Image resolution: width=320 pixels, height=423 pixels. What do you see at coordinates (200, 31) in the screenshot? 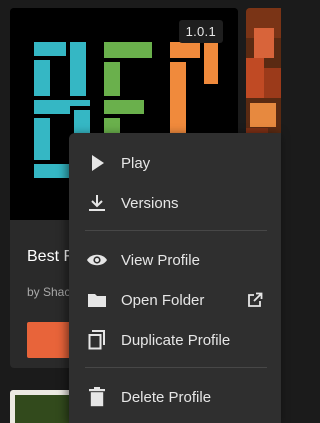
I see `version-badge: 1.0.1` at bounding box center [200, 31].